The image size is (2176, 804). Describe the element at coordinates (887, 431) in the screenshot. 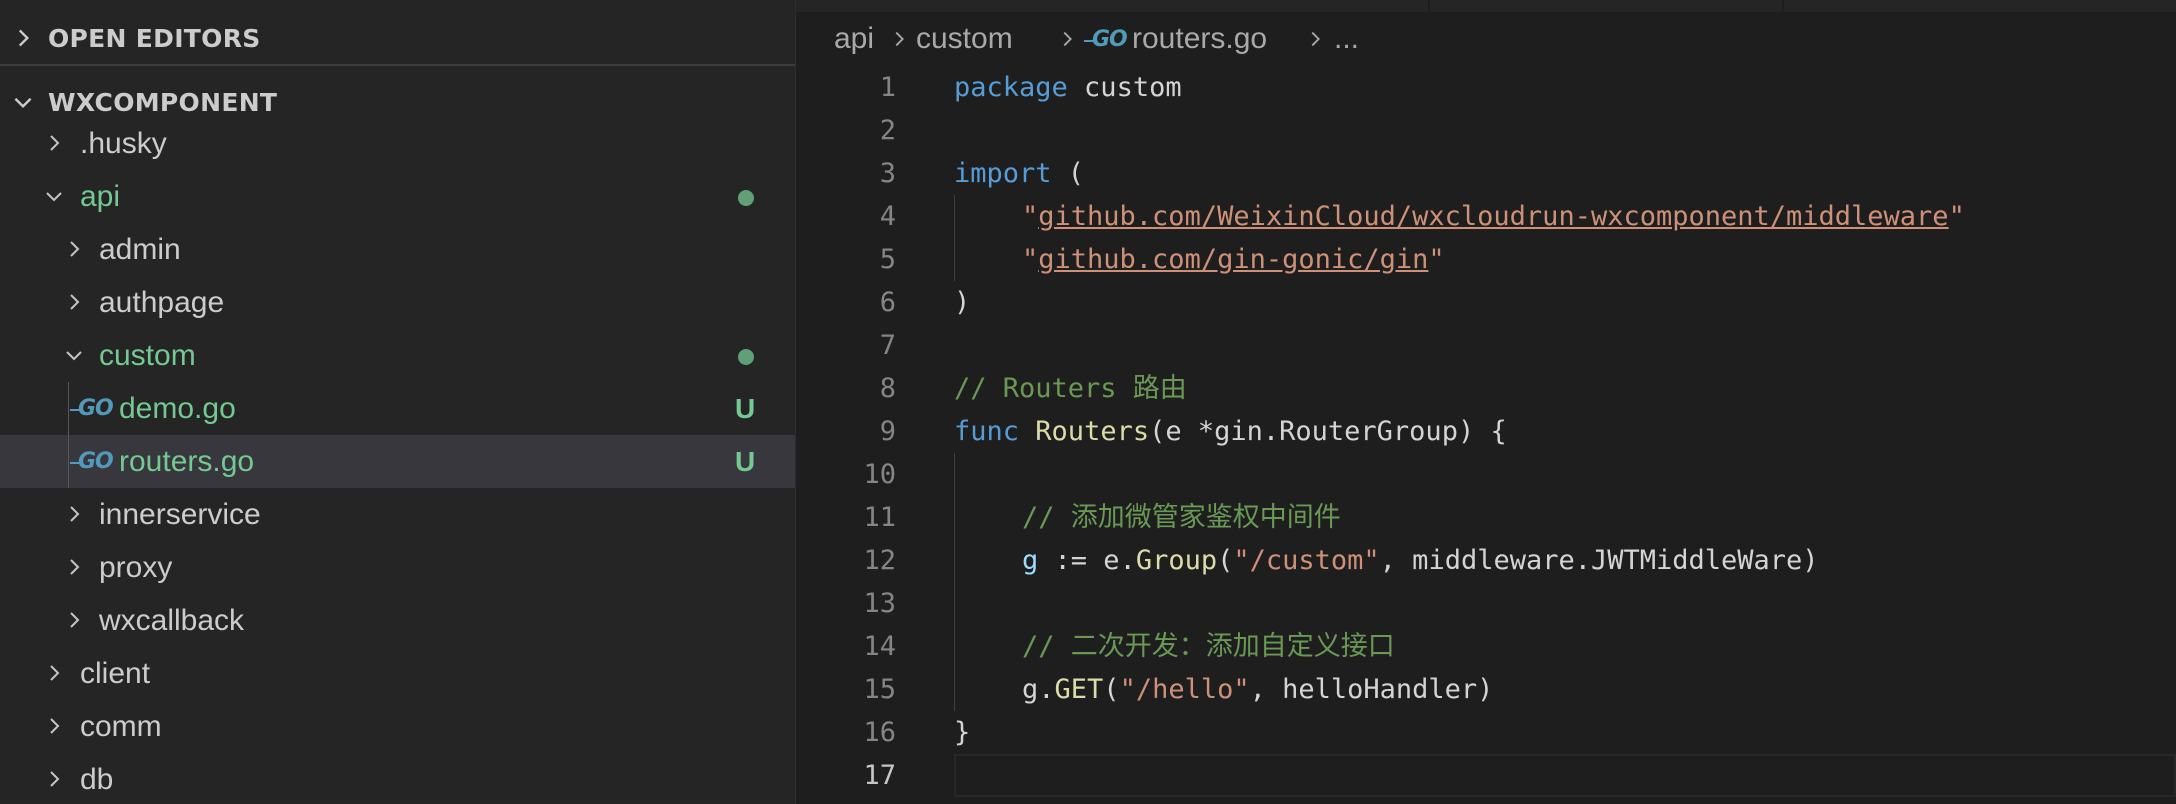

I see `line-number: 9` at that location.